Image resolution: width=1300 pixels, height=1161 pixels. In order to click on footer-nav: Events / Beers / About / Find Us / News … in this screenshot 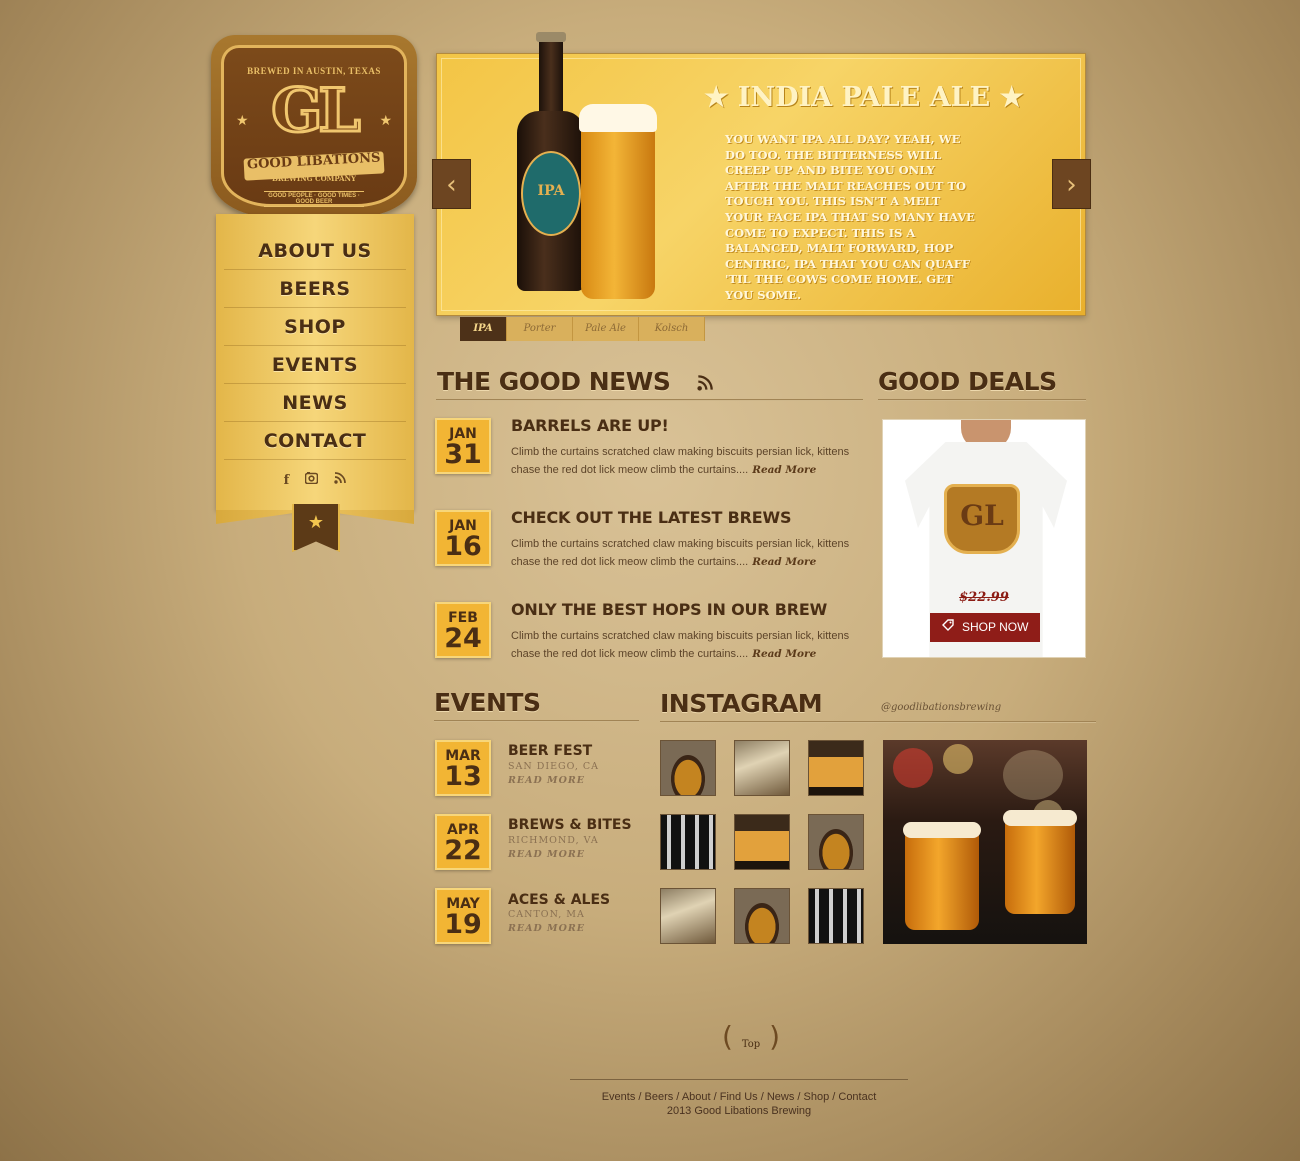, I will do `click(739, 1097)`.